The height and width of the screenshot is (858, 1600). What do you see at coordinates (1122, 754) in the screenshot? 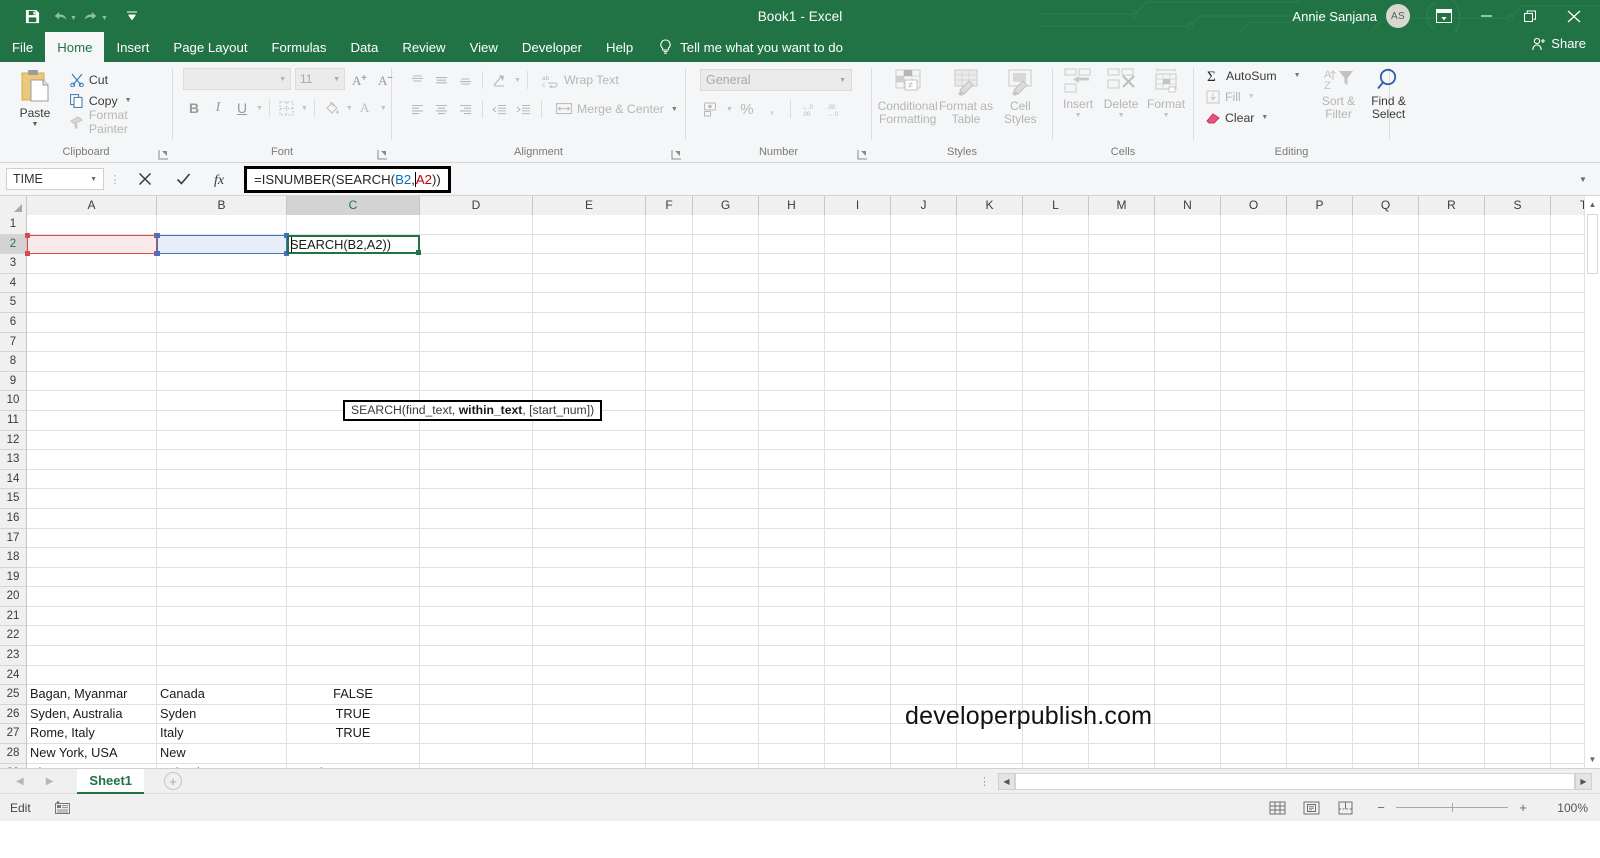
I see `cell-M2` at bounding box center [1122, 754].